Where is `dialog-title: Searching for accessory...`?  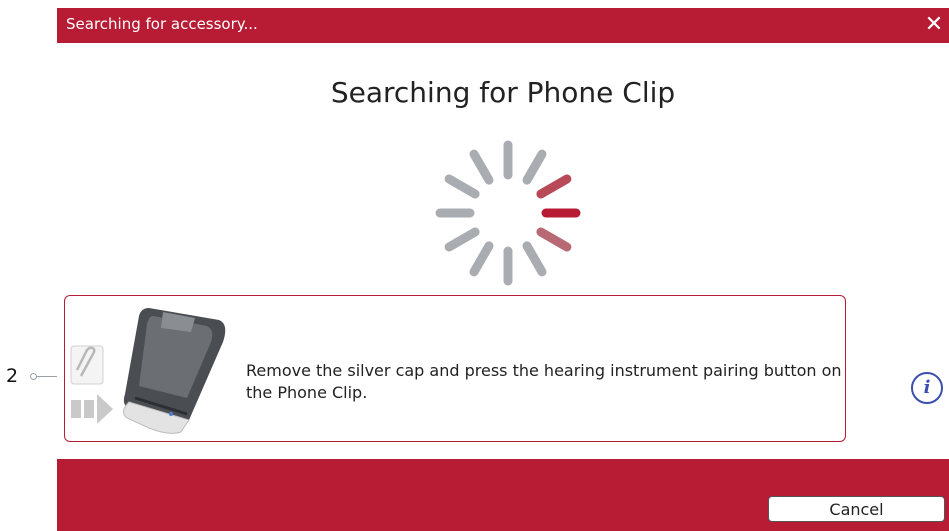 dialog-title: Searching for accessory... is located at coordinates (162, 24).